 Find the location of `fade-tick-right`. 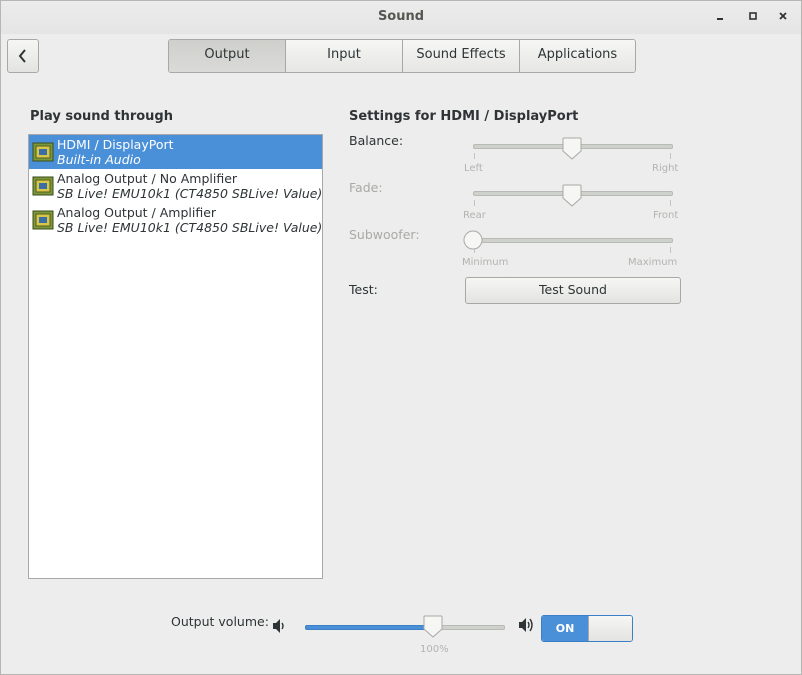

fade-tick-right is located at coordinates (670, 203).